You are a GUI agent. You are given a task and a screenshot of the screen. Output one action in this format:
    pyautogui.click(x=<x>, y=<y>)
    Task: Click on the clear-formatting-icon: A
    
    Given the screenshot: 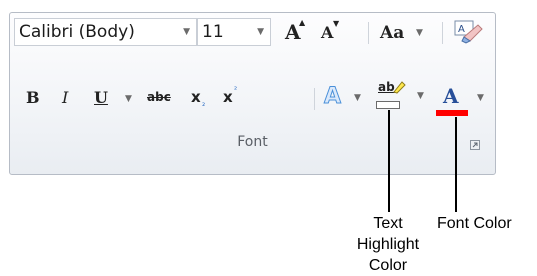 What is the action you would take?
    pyautogui.click(x=468, y=32)
    